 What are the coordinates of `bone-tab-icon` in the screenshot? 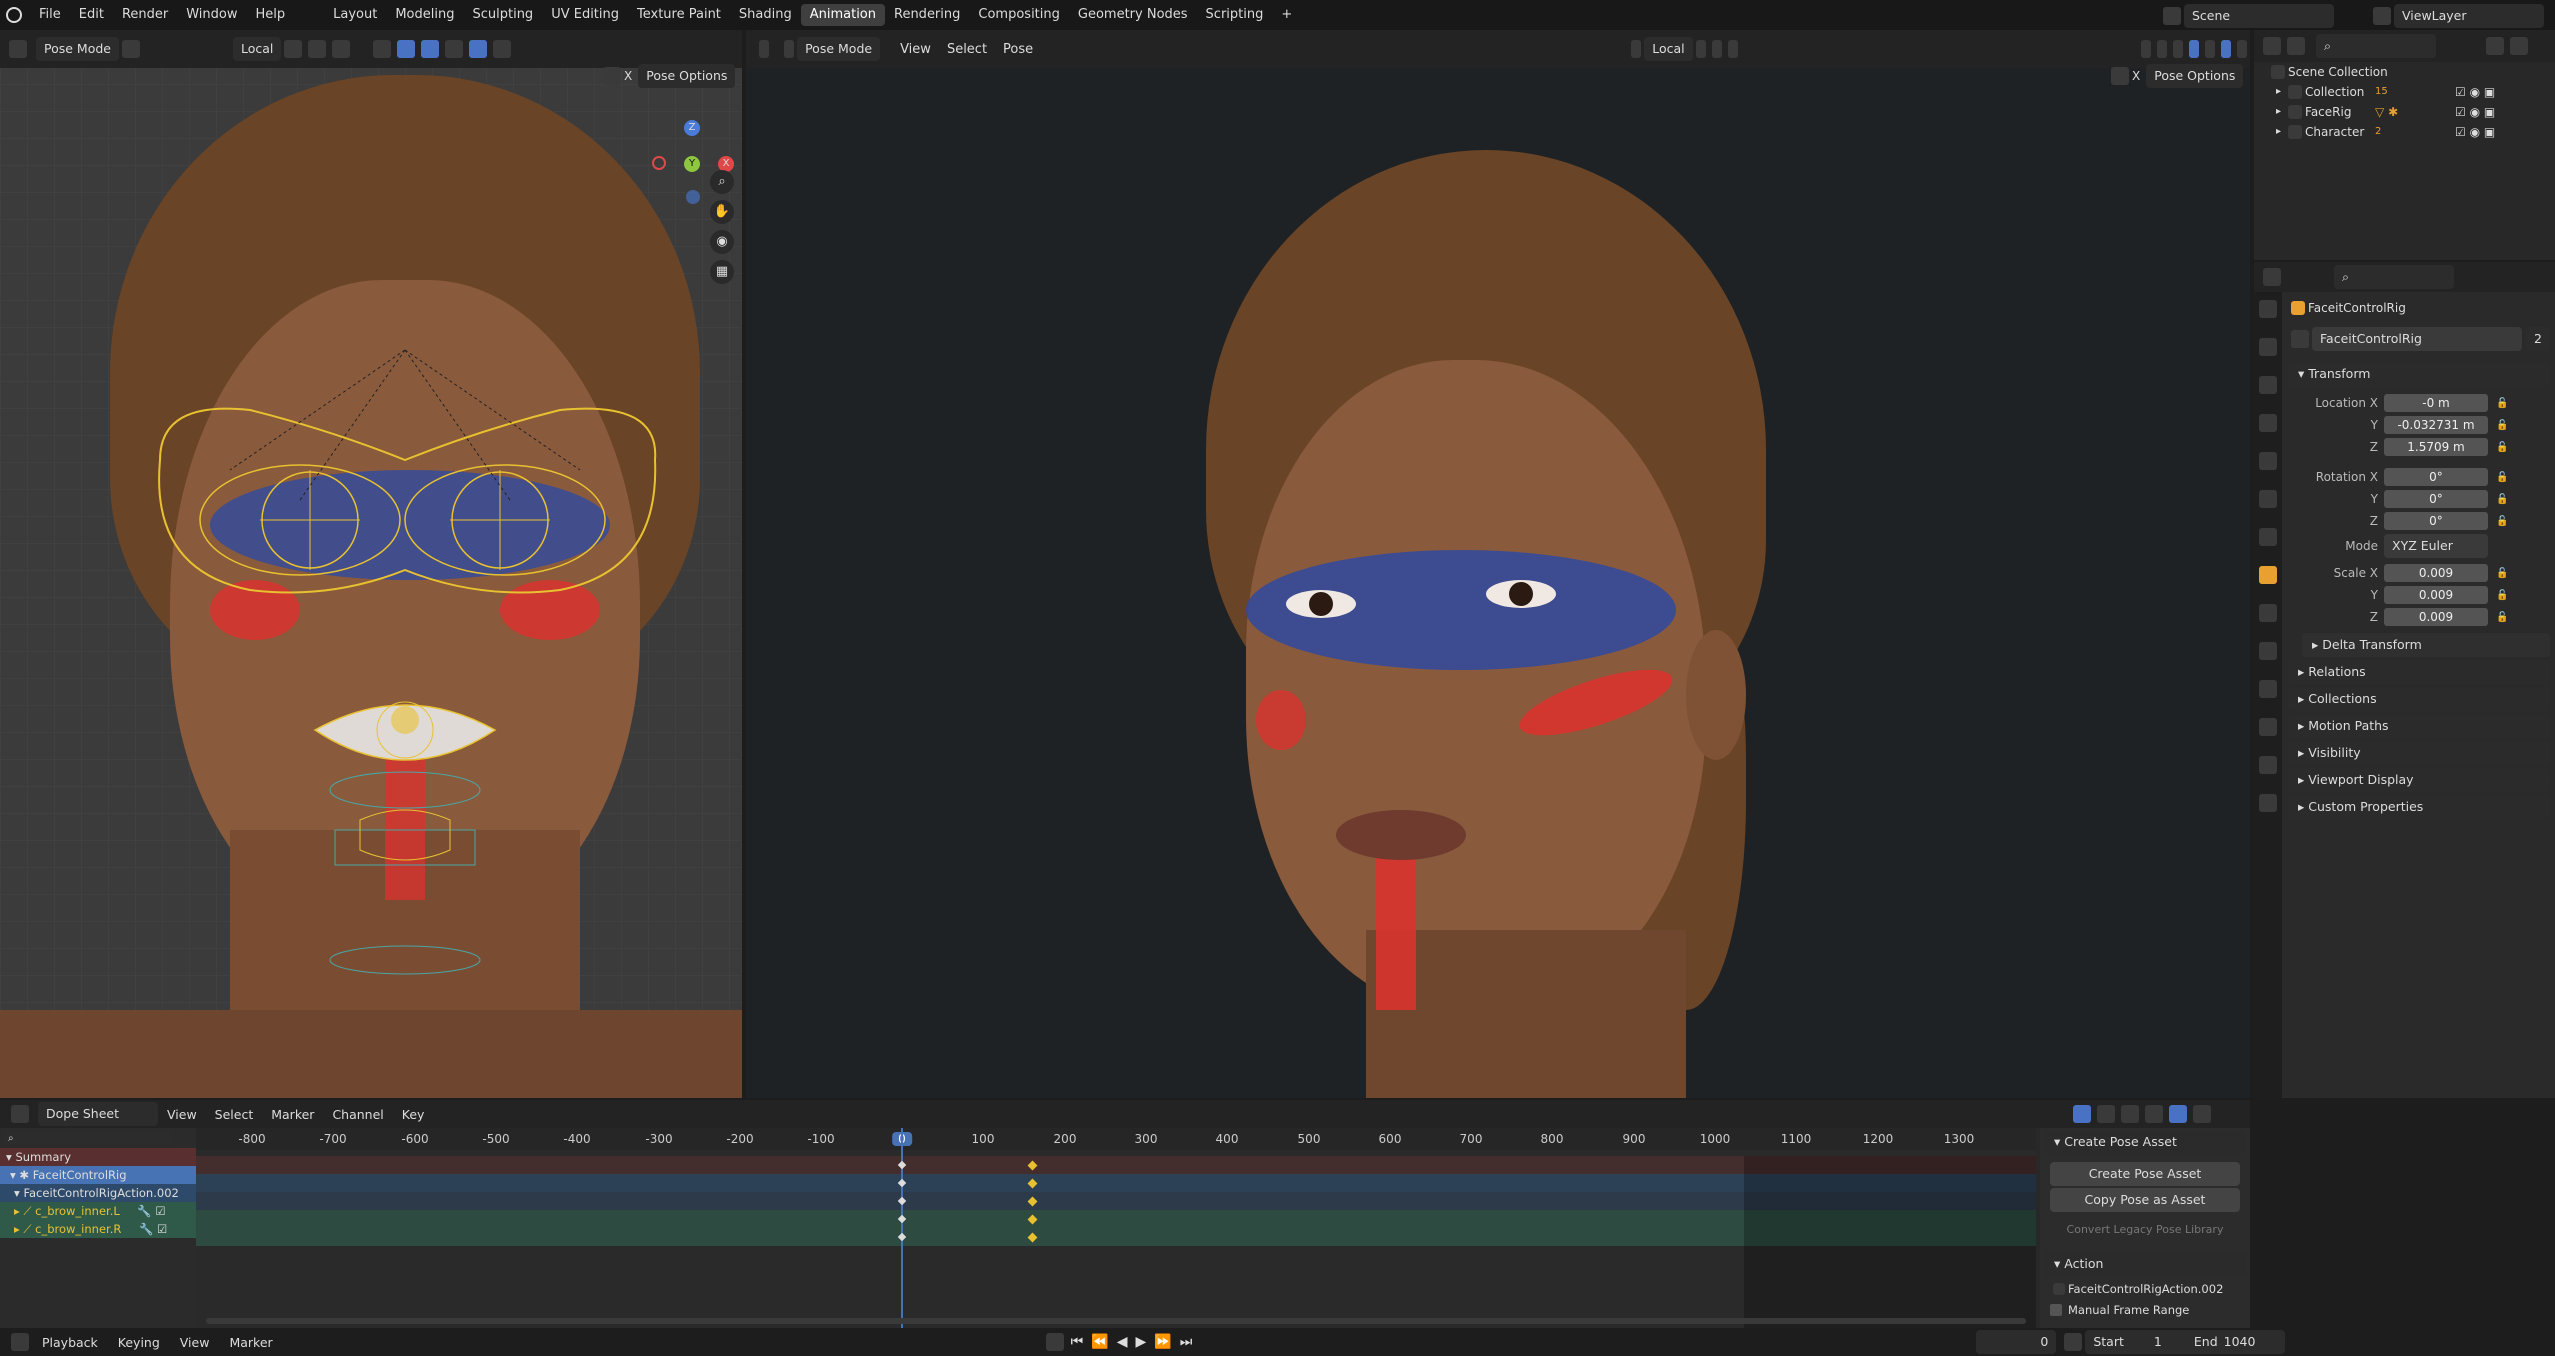 It's located at (2268, 765).